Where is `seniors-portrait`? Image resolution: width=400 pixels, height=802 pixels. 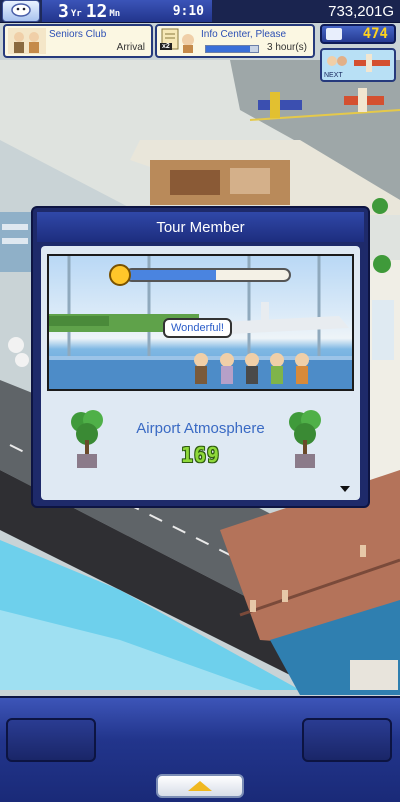
seniors-portrait is located at coordinates (27, 41).